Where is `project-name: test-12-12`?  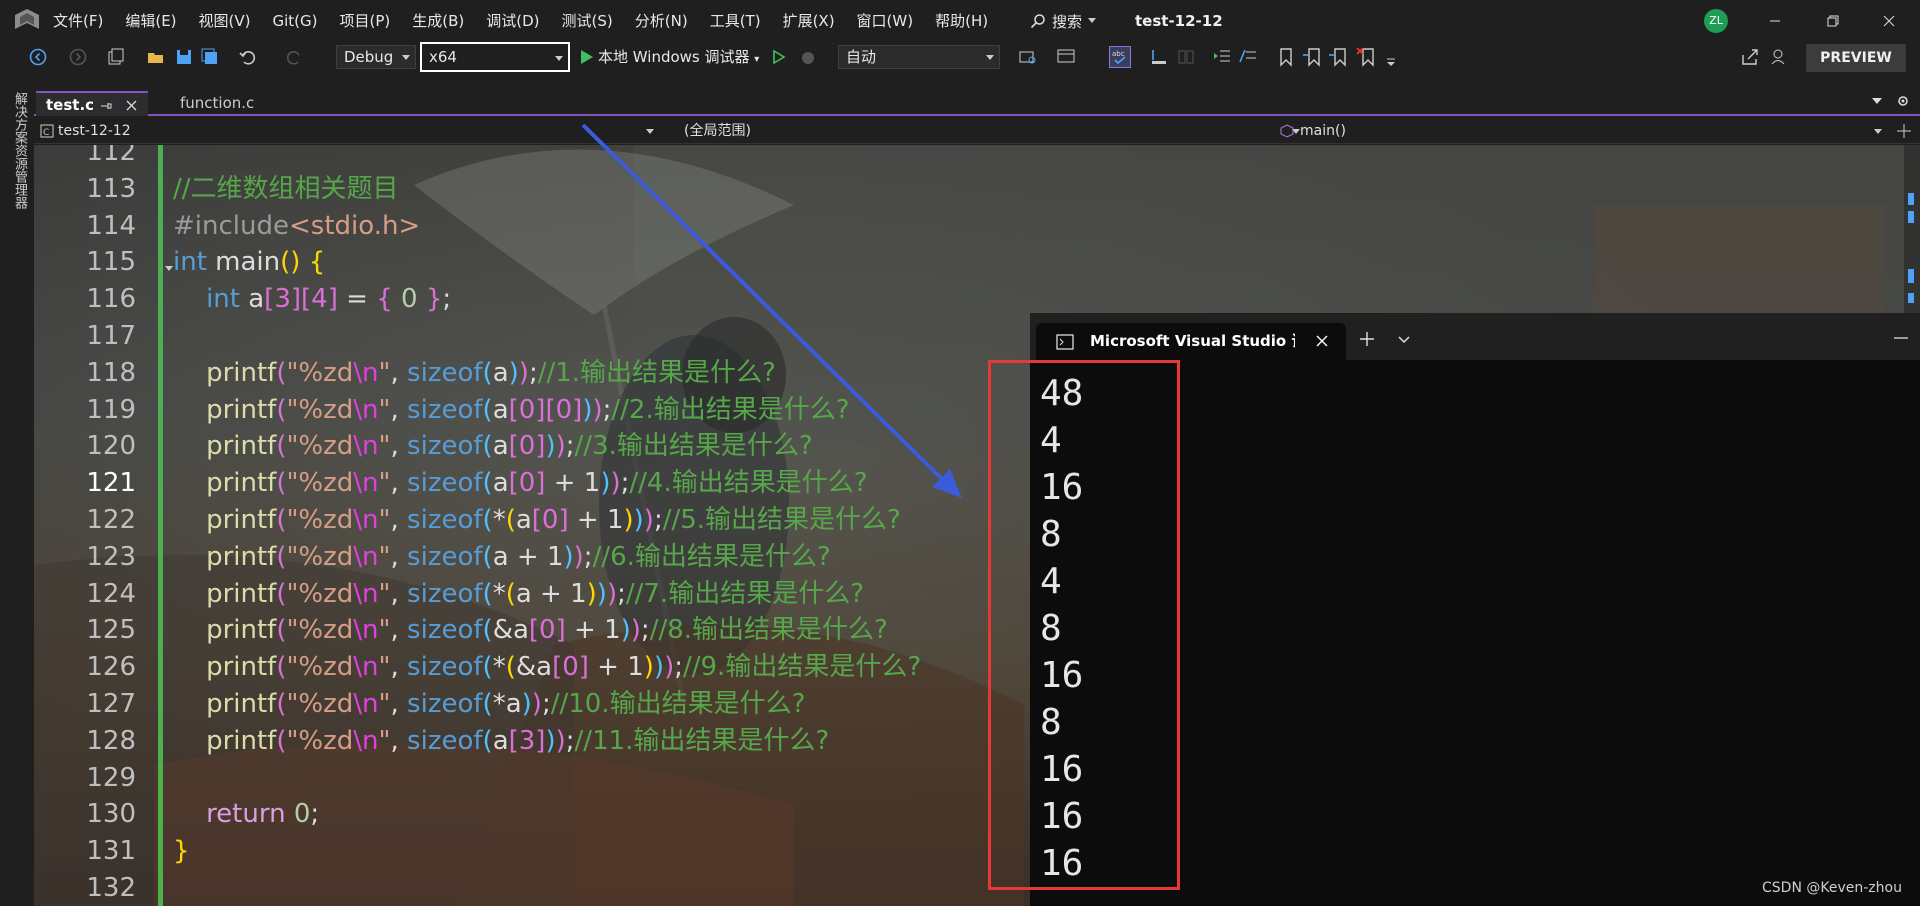
project-name: test-12-12 is located at coordinates (94, 131).